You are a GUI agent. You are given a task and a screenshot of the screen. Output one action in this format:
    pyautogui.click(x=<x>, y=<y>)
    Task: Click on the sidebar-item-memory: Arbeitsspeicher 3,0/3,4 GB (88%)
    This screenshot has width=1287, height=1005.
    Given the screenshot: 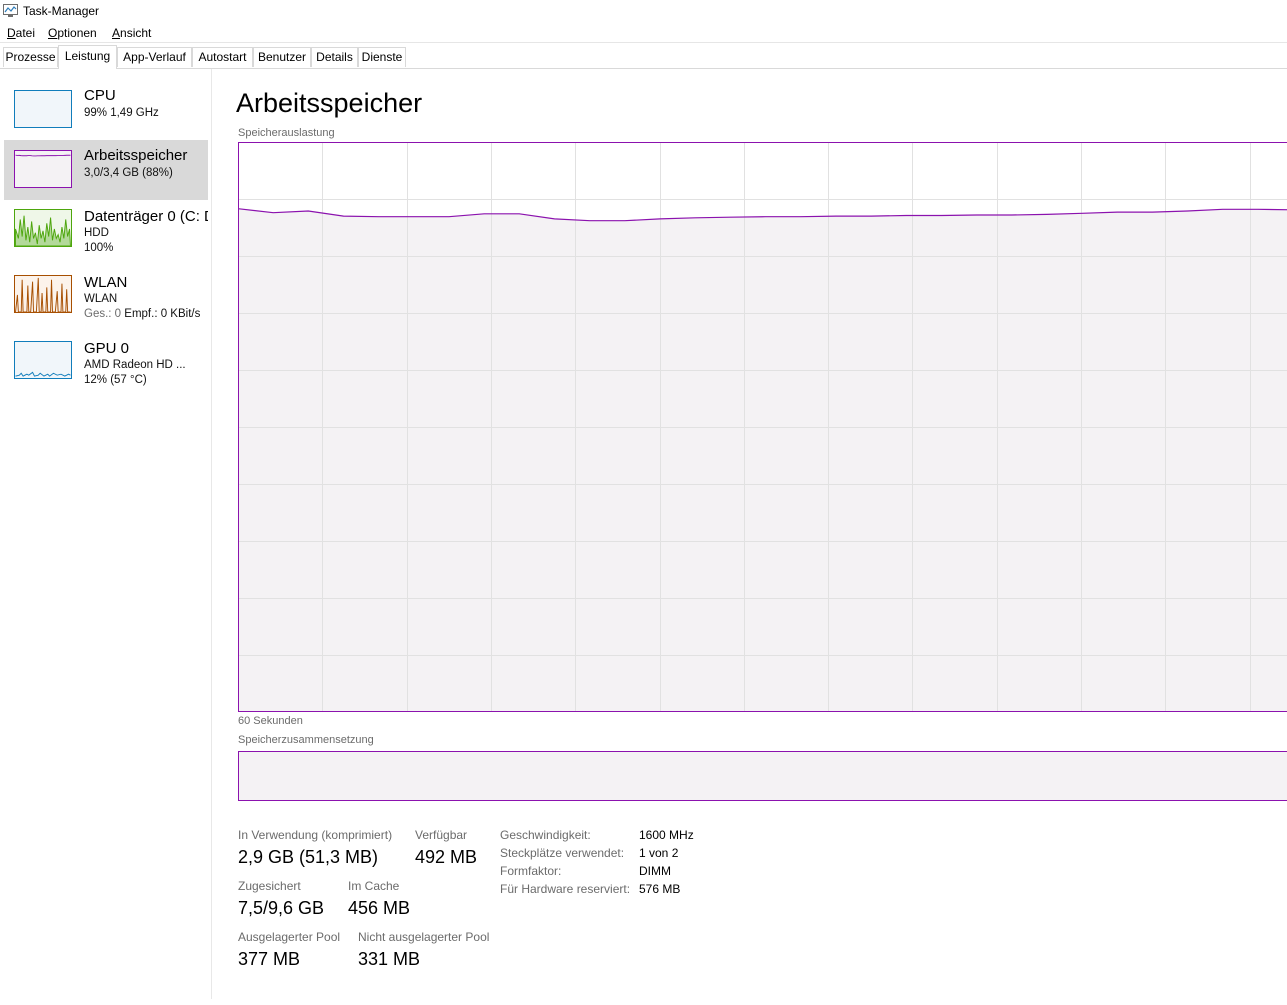 What is the action you would take?
    pyautogui.click(x=106, y=170)
    